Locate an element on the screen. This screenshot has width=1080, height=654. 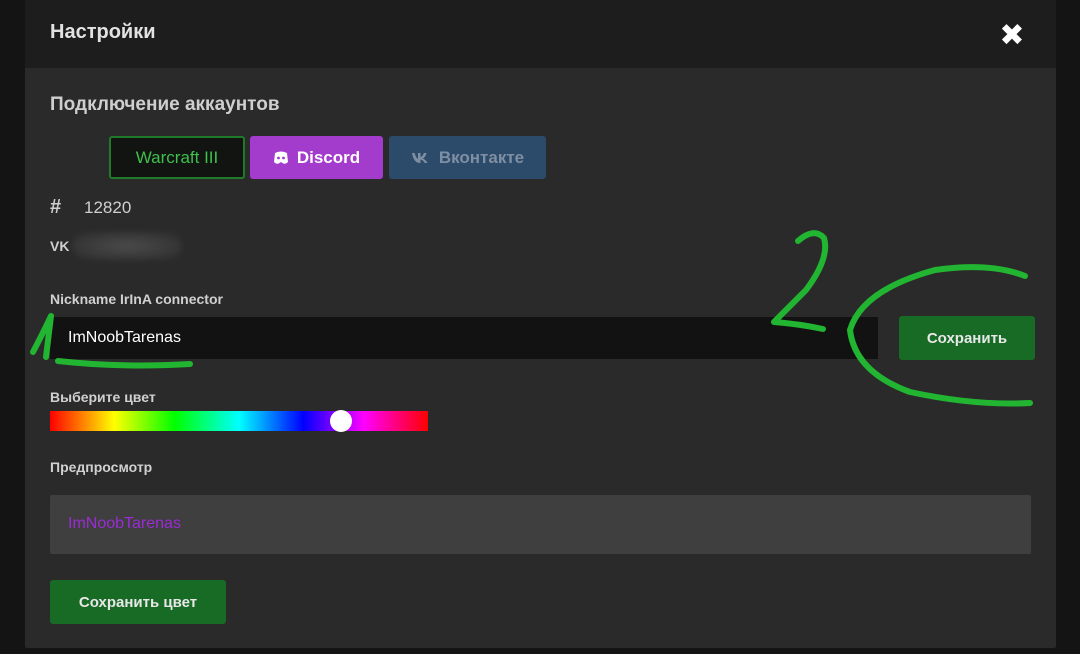
account-id-row: # 12820 is located at coordinates (90, 207).